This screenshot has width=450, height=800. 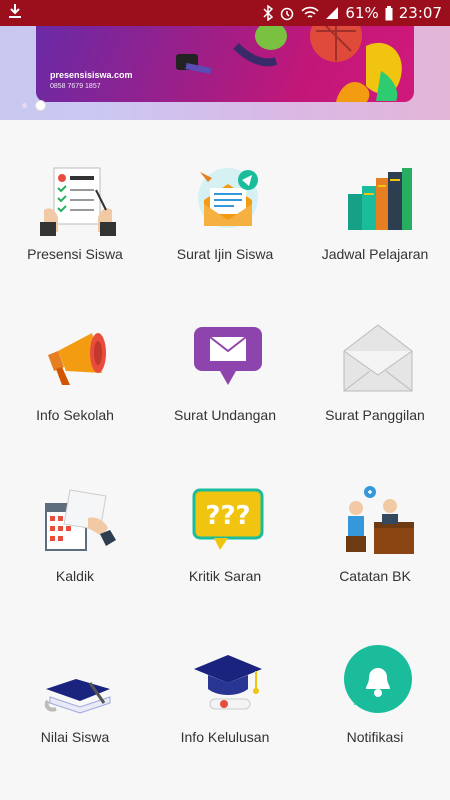 I want to click on envelope-icon, so click(x=378, y=358).